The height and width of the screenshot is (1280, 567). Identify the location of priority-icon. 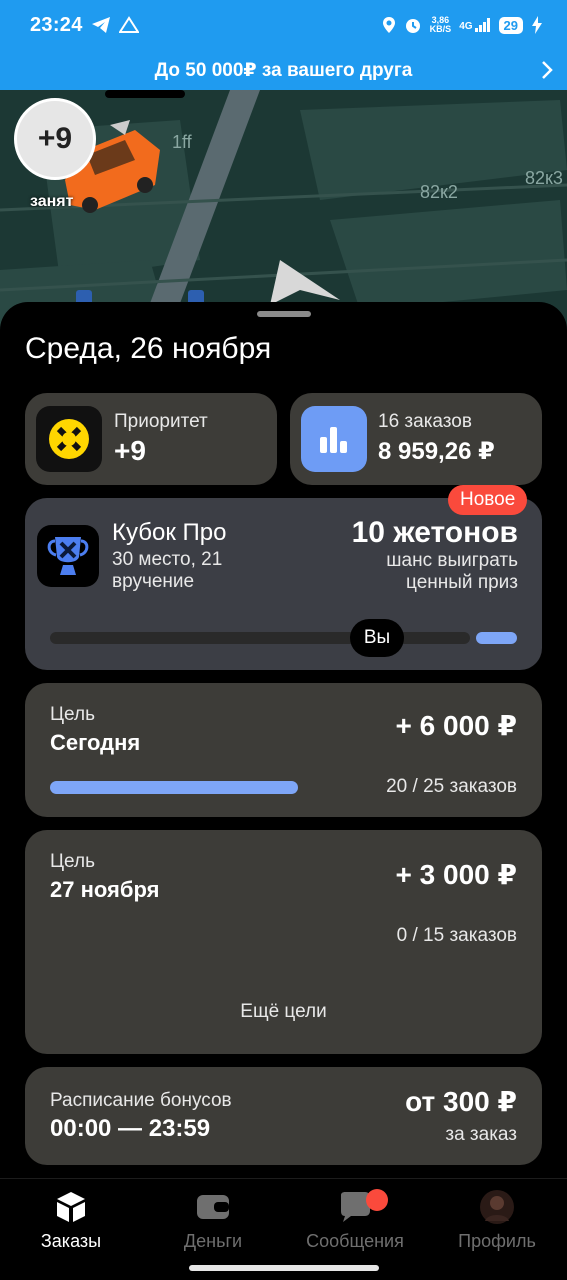
(69, 439).